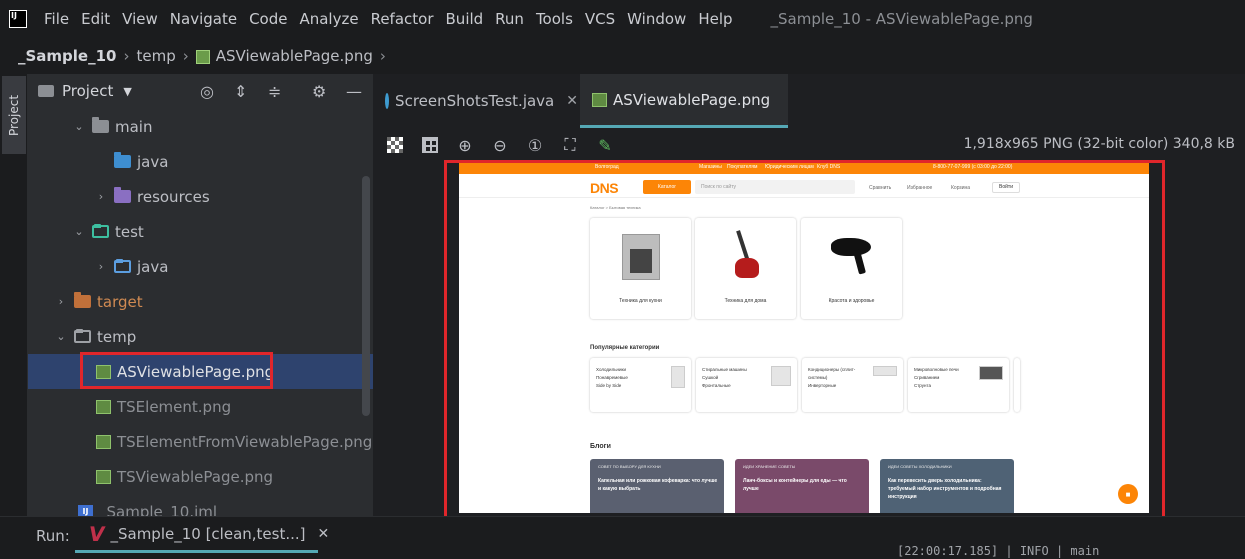 This screenshot has height=559, width=1245. Describe the element at coordinates (87, 91) in the screenshot. I see `project-panel-title: Project` at that location.